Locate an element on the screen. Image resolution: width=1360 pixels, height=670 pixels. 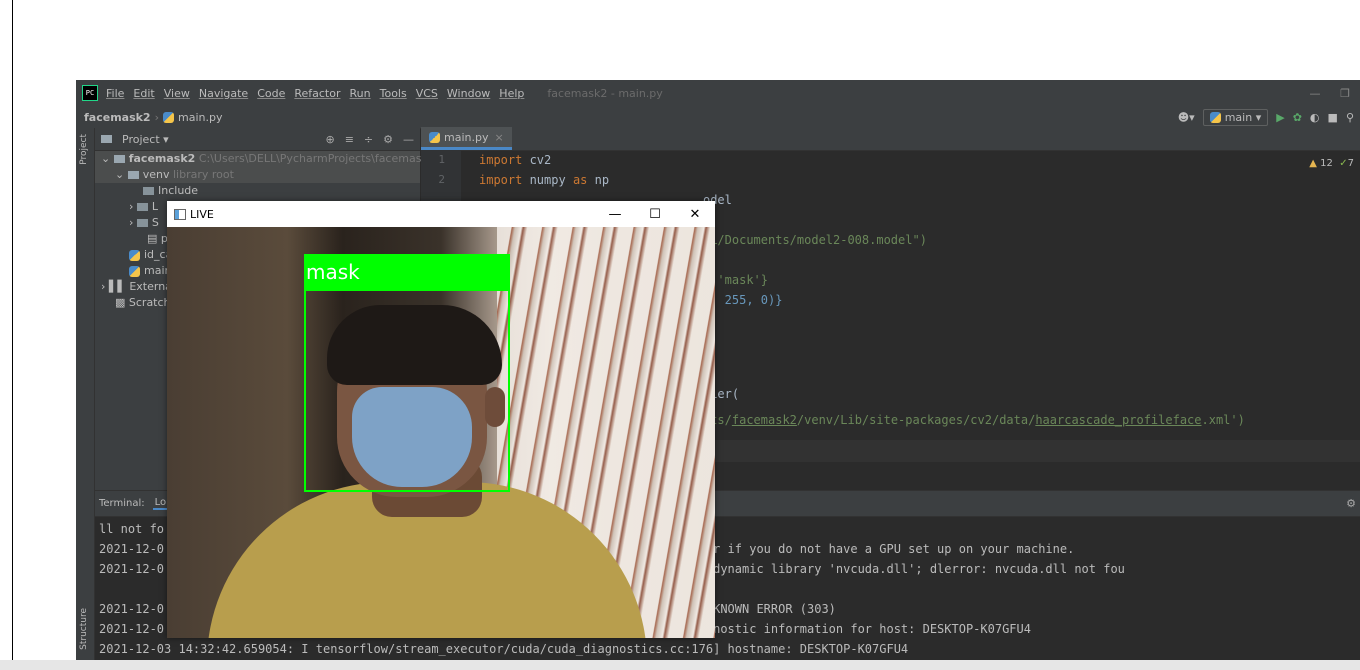
project-panel-tools: ⊕ ≡ ÷ ⚙ — is located at coordinates (369, 139).